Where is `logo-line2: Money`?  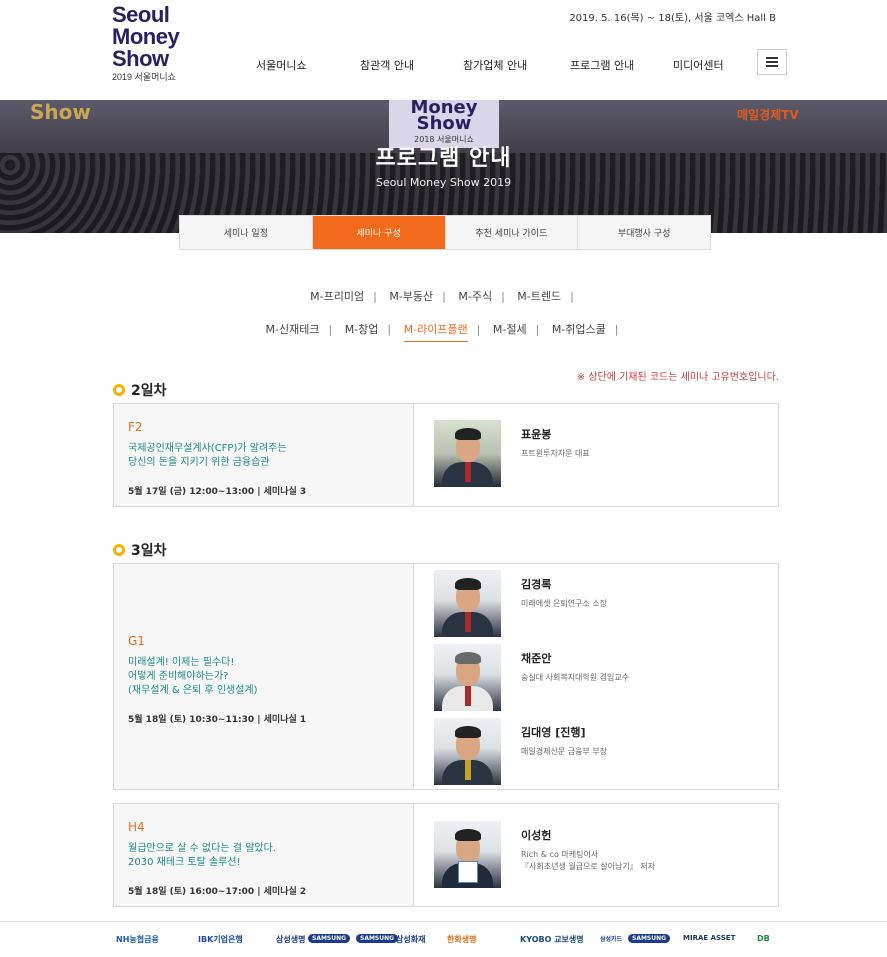
logo-line2: Money is located at coordinates (146, 36).